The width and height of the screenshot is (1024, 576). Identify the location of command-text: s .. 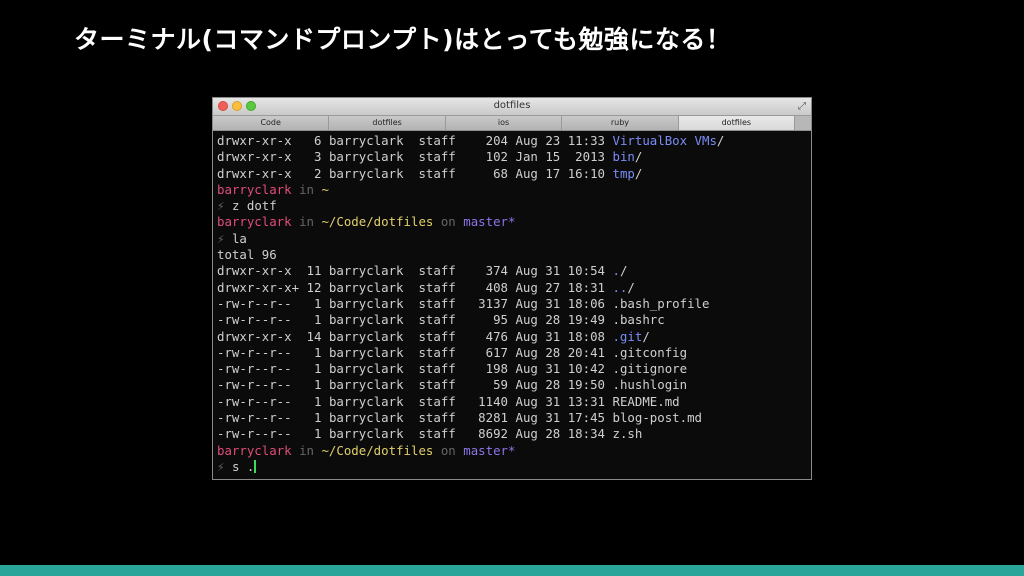
(243, 466).